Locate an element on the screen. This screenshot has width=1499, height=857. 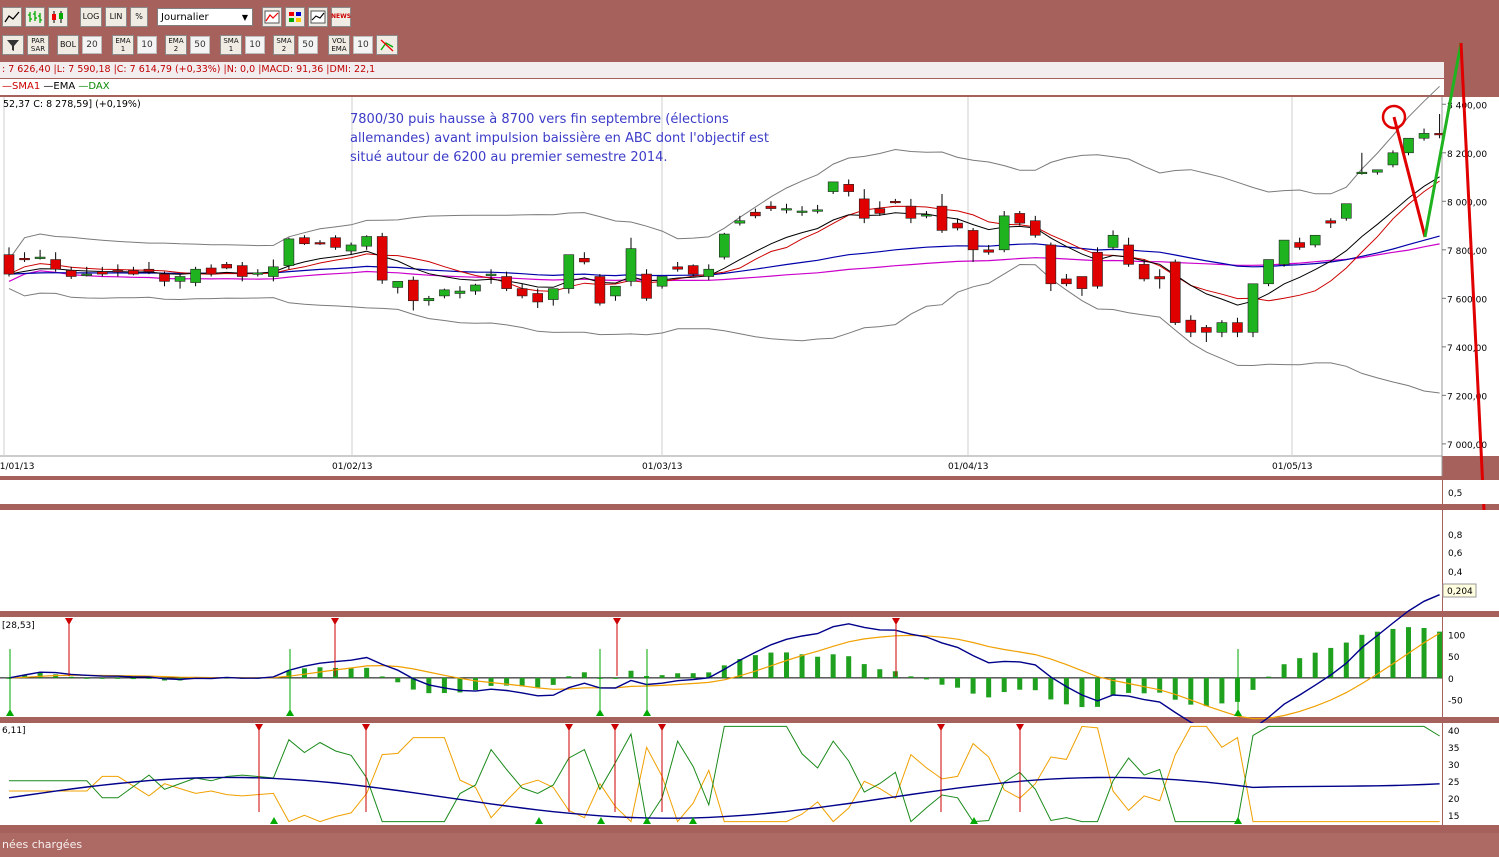
dmi-tick-label: 30 is located at coordinates (1454, 766).